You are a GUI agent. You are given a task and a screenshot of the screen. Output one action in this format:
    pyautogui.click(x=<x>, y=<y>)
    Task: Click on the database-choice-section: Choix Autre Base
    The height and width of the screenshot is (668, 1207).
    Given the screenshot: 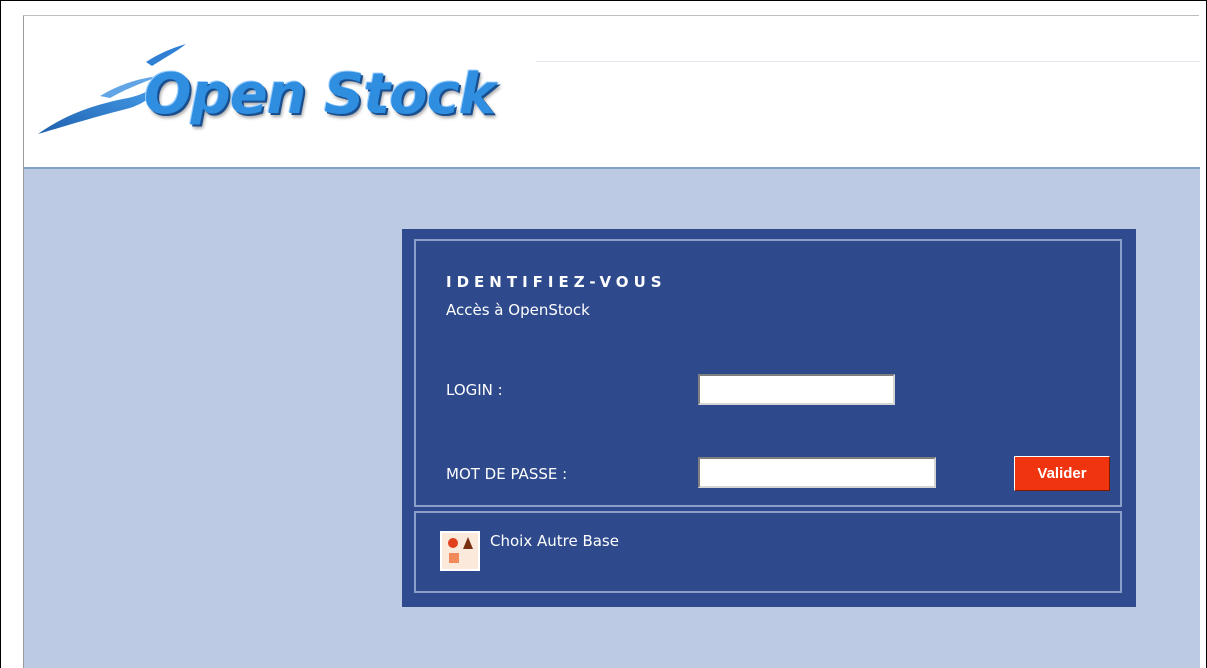 What is the action you would take?
    pyautogui.click(x=768, y=552)
    